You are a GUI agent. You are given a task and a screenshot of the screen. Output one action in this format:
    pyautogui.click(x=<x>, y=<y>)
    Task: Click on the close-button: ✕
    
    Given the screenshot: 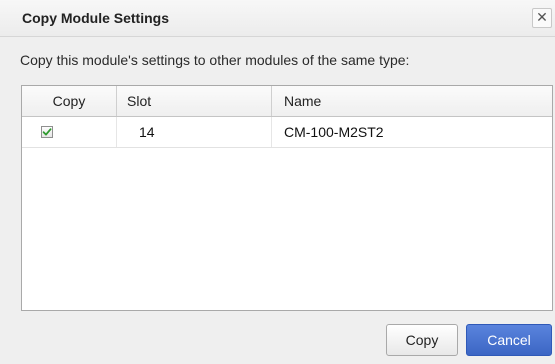 What is the action you would take?
    pyautogui.click(x=542, y=18)
    